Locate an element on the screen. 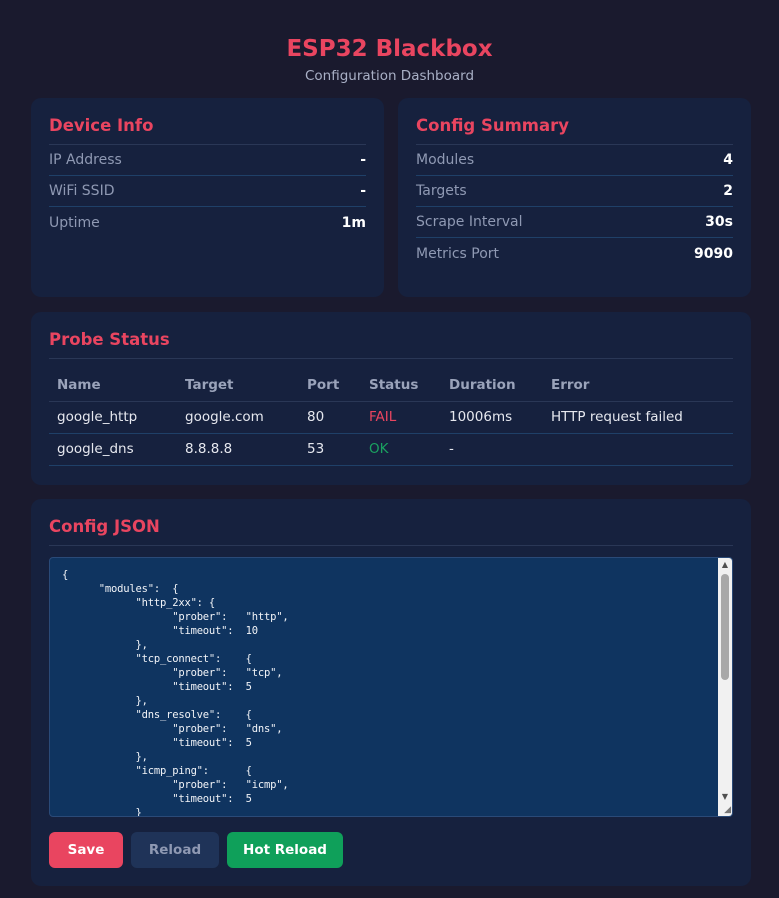  page-header: ESP32 Blackbox Configuration Dashboard is located at coordinates (389, 59).